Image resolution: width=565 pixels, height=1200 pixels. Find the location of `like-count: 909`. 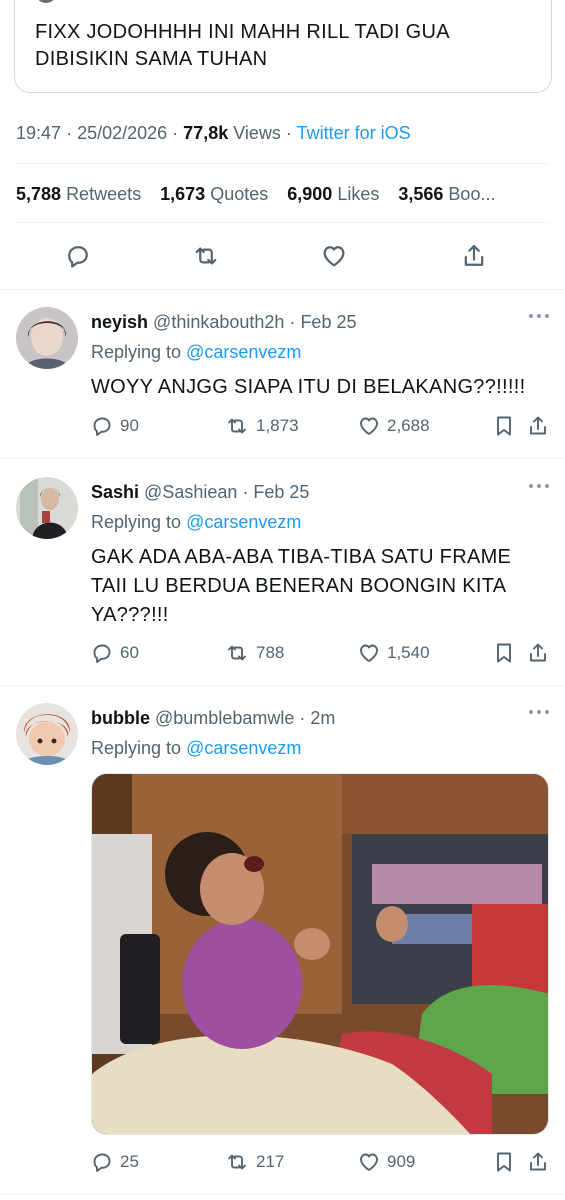

like-count: 909 is located at coordinates (401, 1161).